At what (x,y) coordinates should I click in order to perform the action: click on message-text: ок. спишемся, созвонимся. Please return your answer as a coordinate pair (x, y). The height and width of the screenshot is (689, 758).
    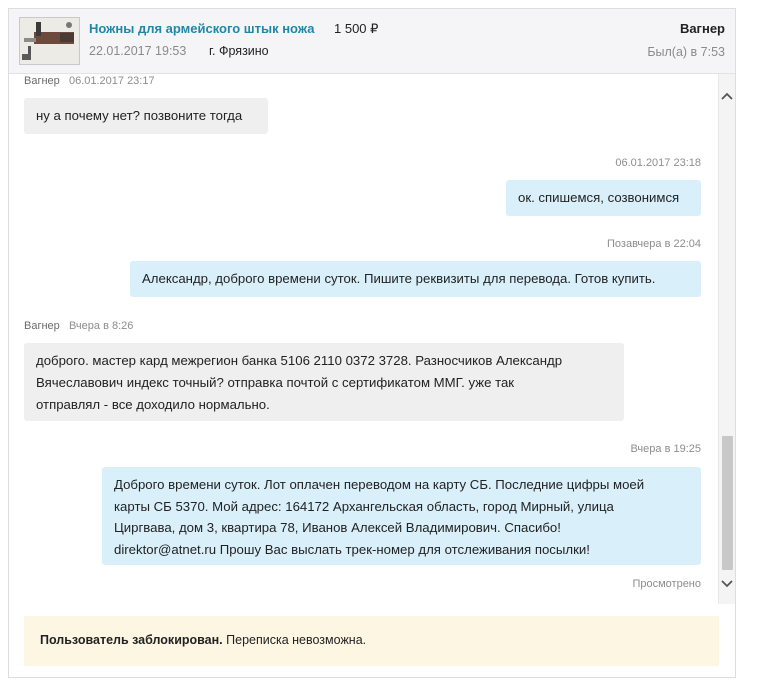
    Looking at the image, I should click on (599, 197).